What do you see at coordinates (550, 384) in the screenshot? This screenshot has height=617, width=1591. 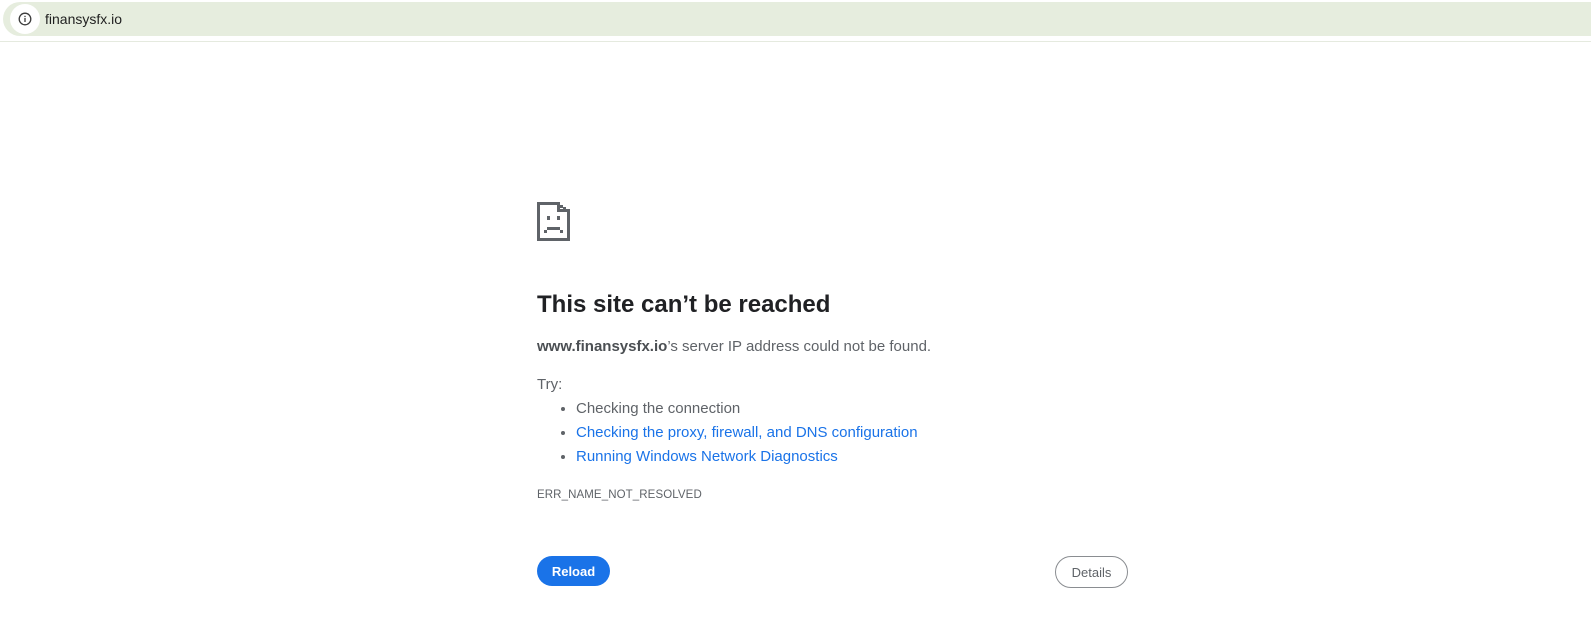 I see `try-label: Try:` at bounding box center [550, 384].